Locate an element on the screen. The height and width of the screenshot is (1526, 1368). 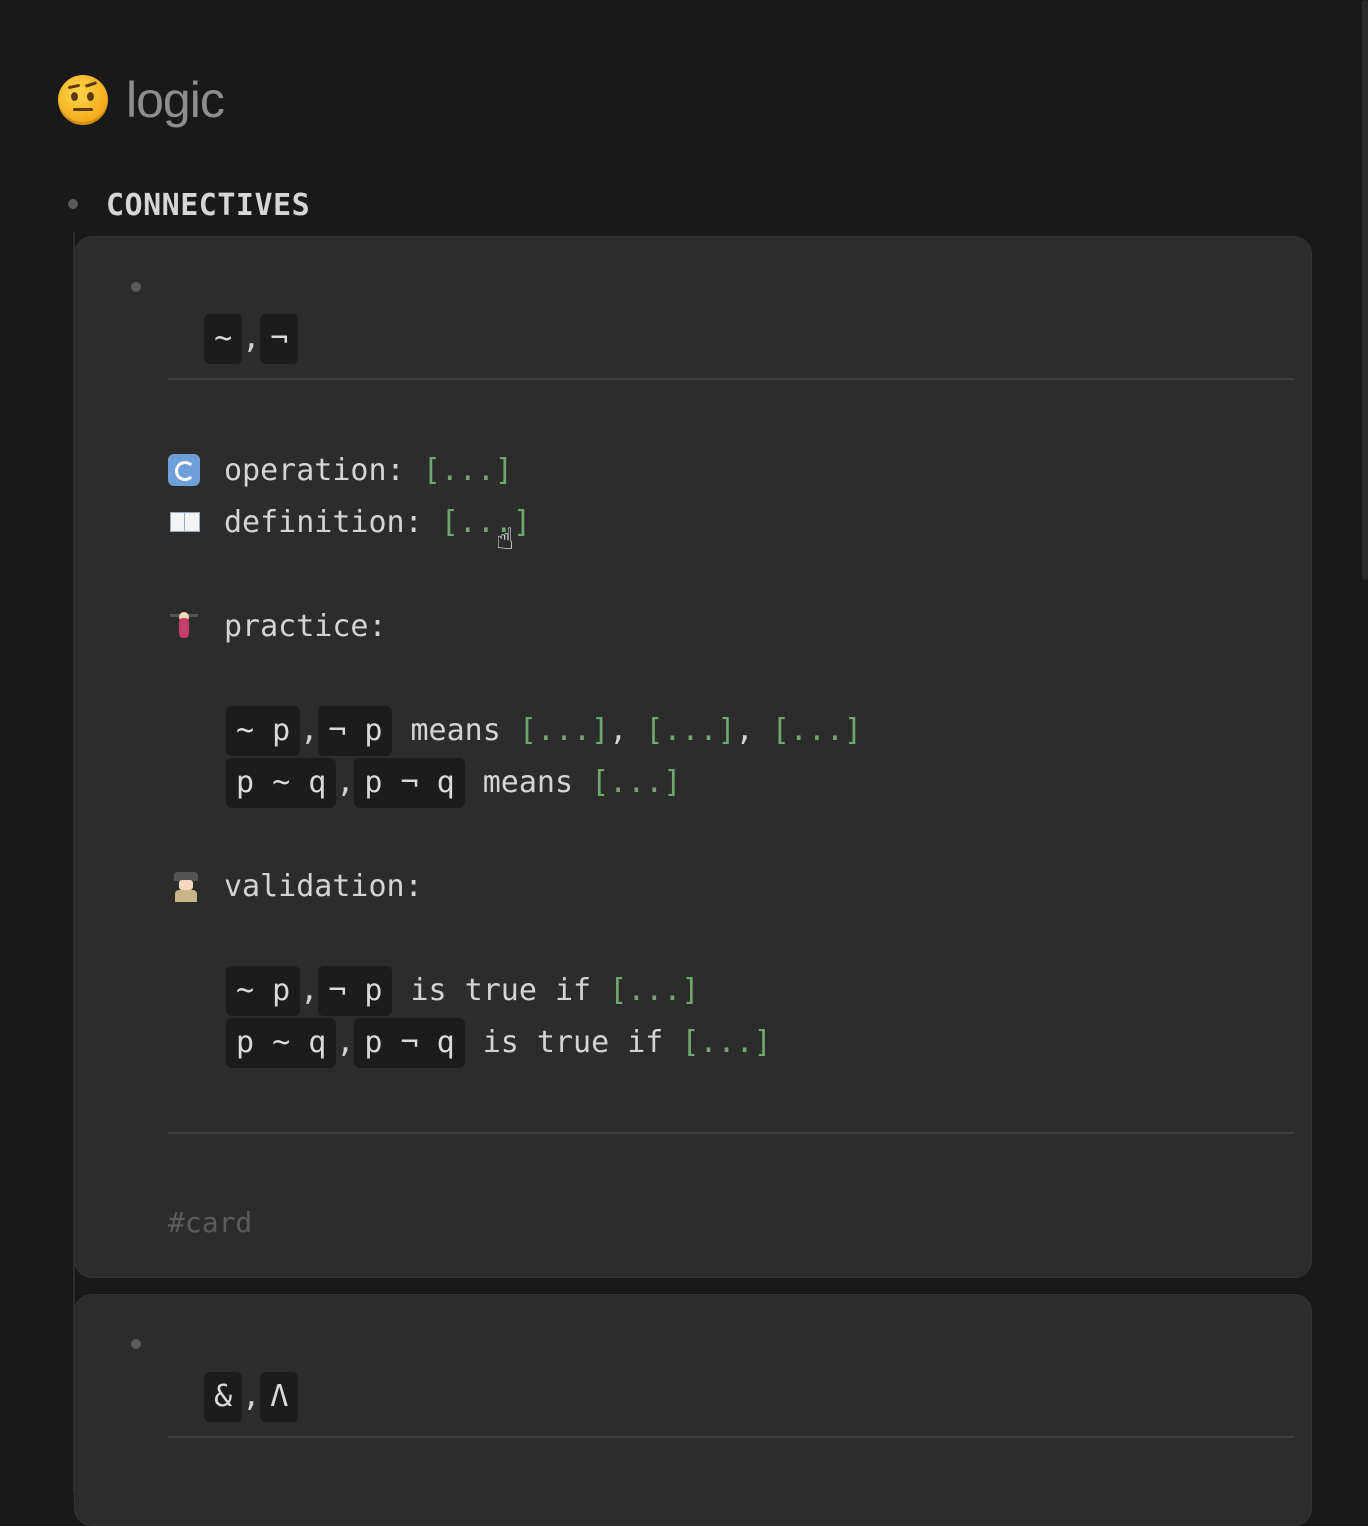
code-span: & is located at coordinates (223, 1397).